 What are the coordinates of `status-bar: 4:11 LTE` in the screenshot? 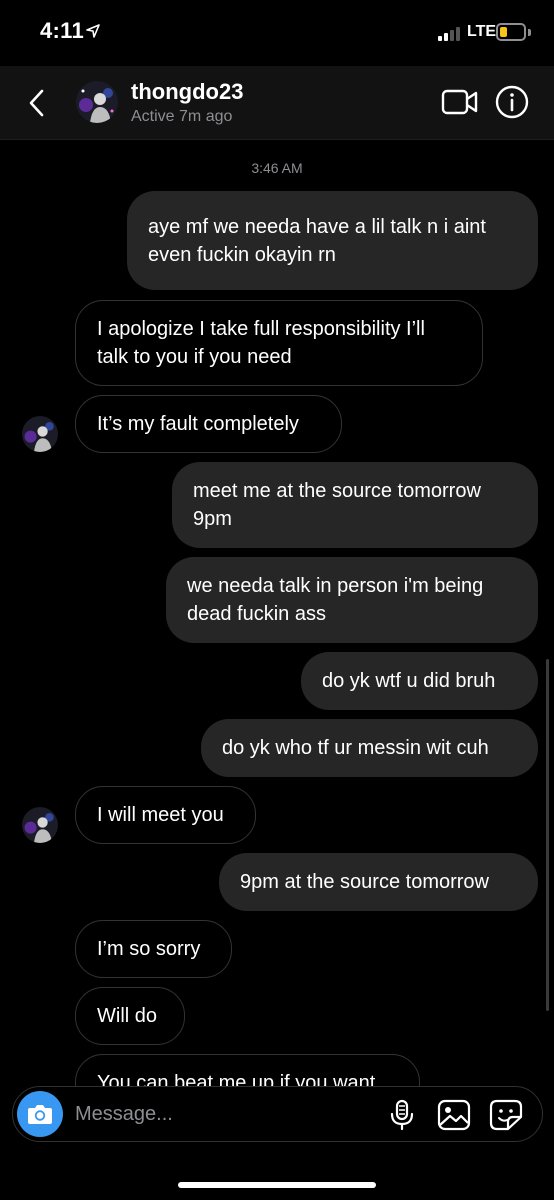 It's located at (277, 33).